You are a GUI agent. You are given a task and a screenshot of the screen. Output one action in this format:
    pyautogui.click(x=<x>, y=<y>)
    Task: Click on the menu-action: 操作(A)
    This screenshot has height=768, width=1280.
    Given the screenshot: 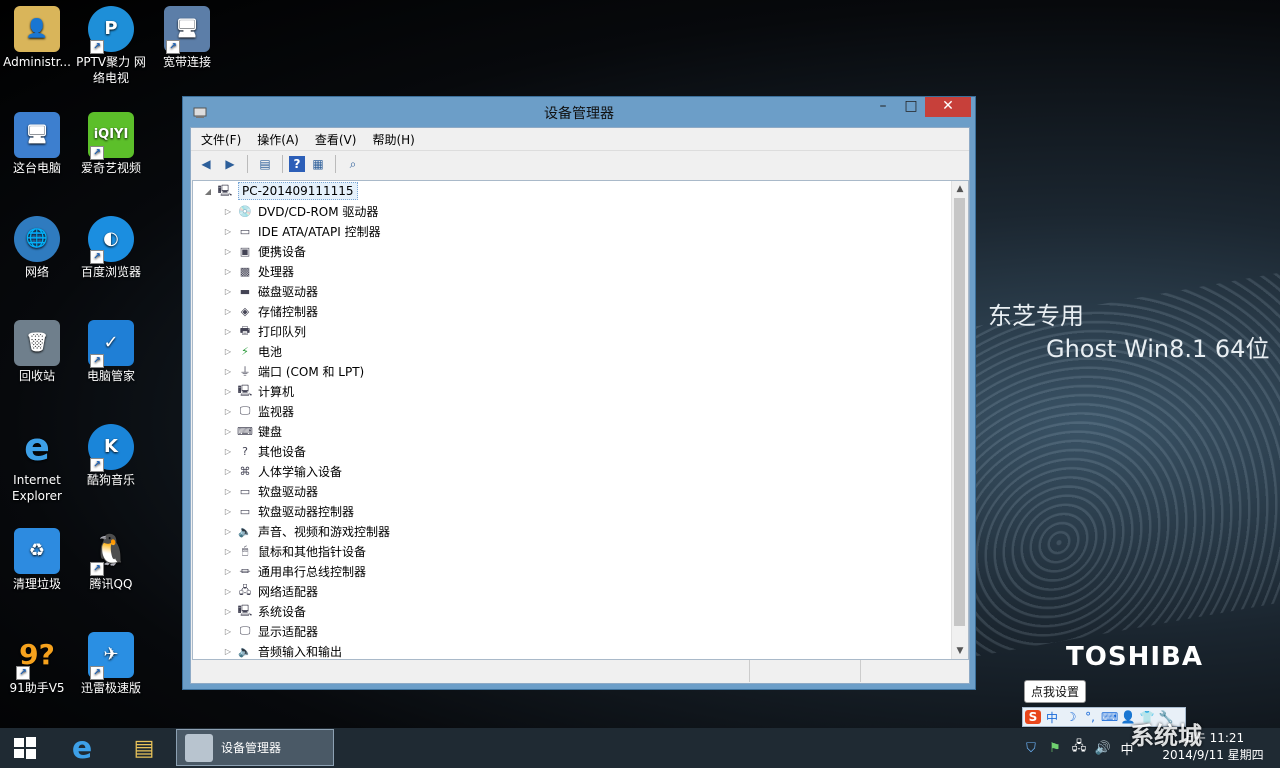 What is the action you would take?
    pyautogui.click(x=278, y=139)
    